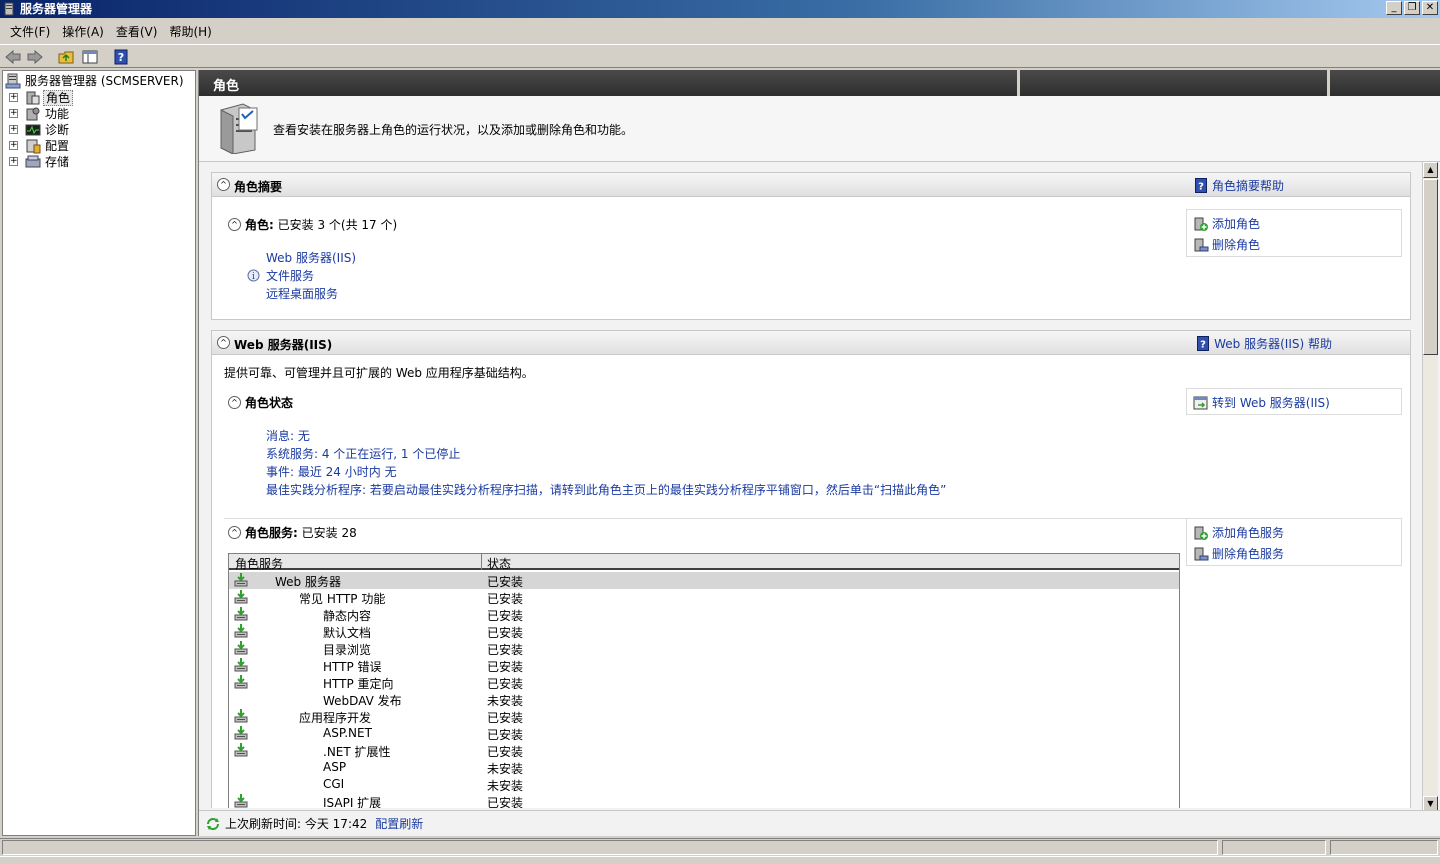 The image size is (1440, 864). What do you see at coordinates (41, 98) in the screenshot?
I see `tree-item-roles: + 角色` at bounding box center [41, 98].